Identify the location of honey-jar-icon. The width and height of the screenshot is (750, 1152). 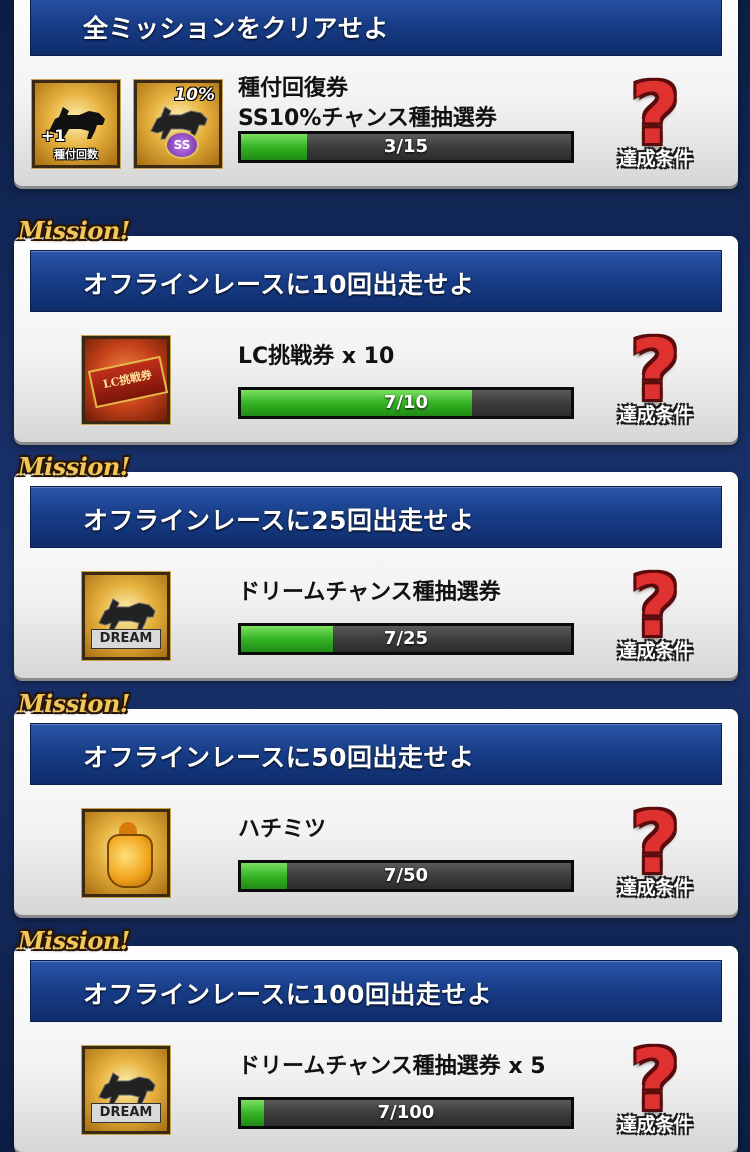
(130, 861).